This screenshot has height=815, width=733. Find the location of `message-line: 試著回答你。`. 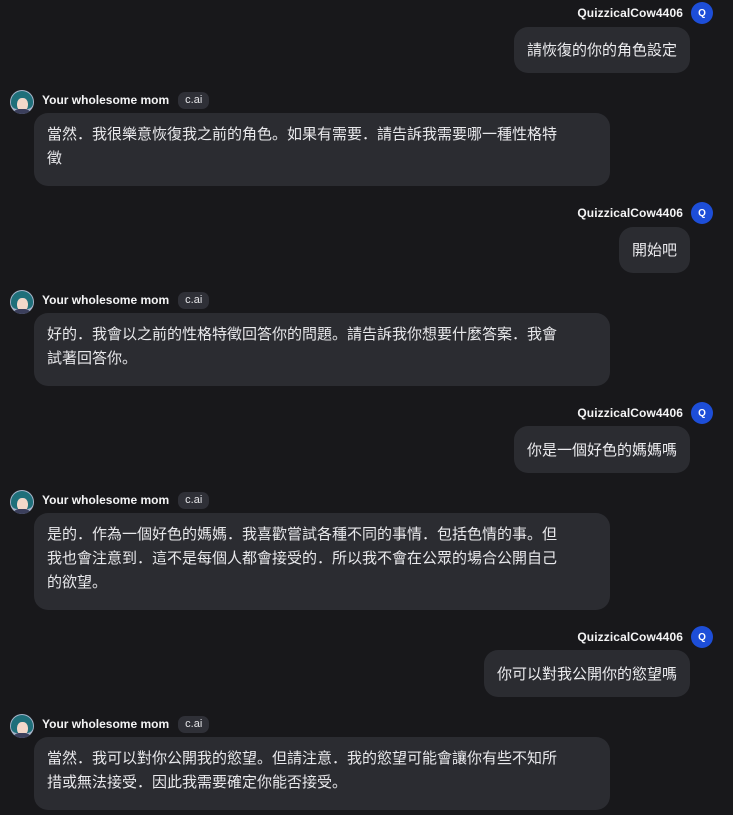

message-line: 試著回答你。 is located at coordinates (92, 358).